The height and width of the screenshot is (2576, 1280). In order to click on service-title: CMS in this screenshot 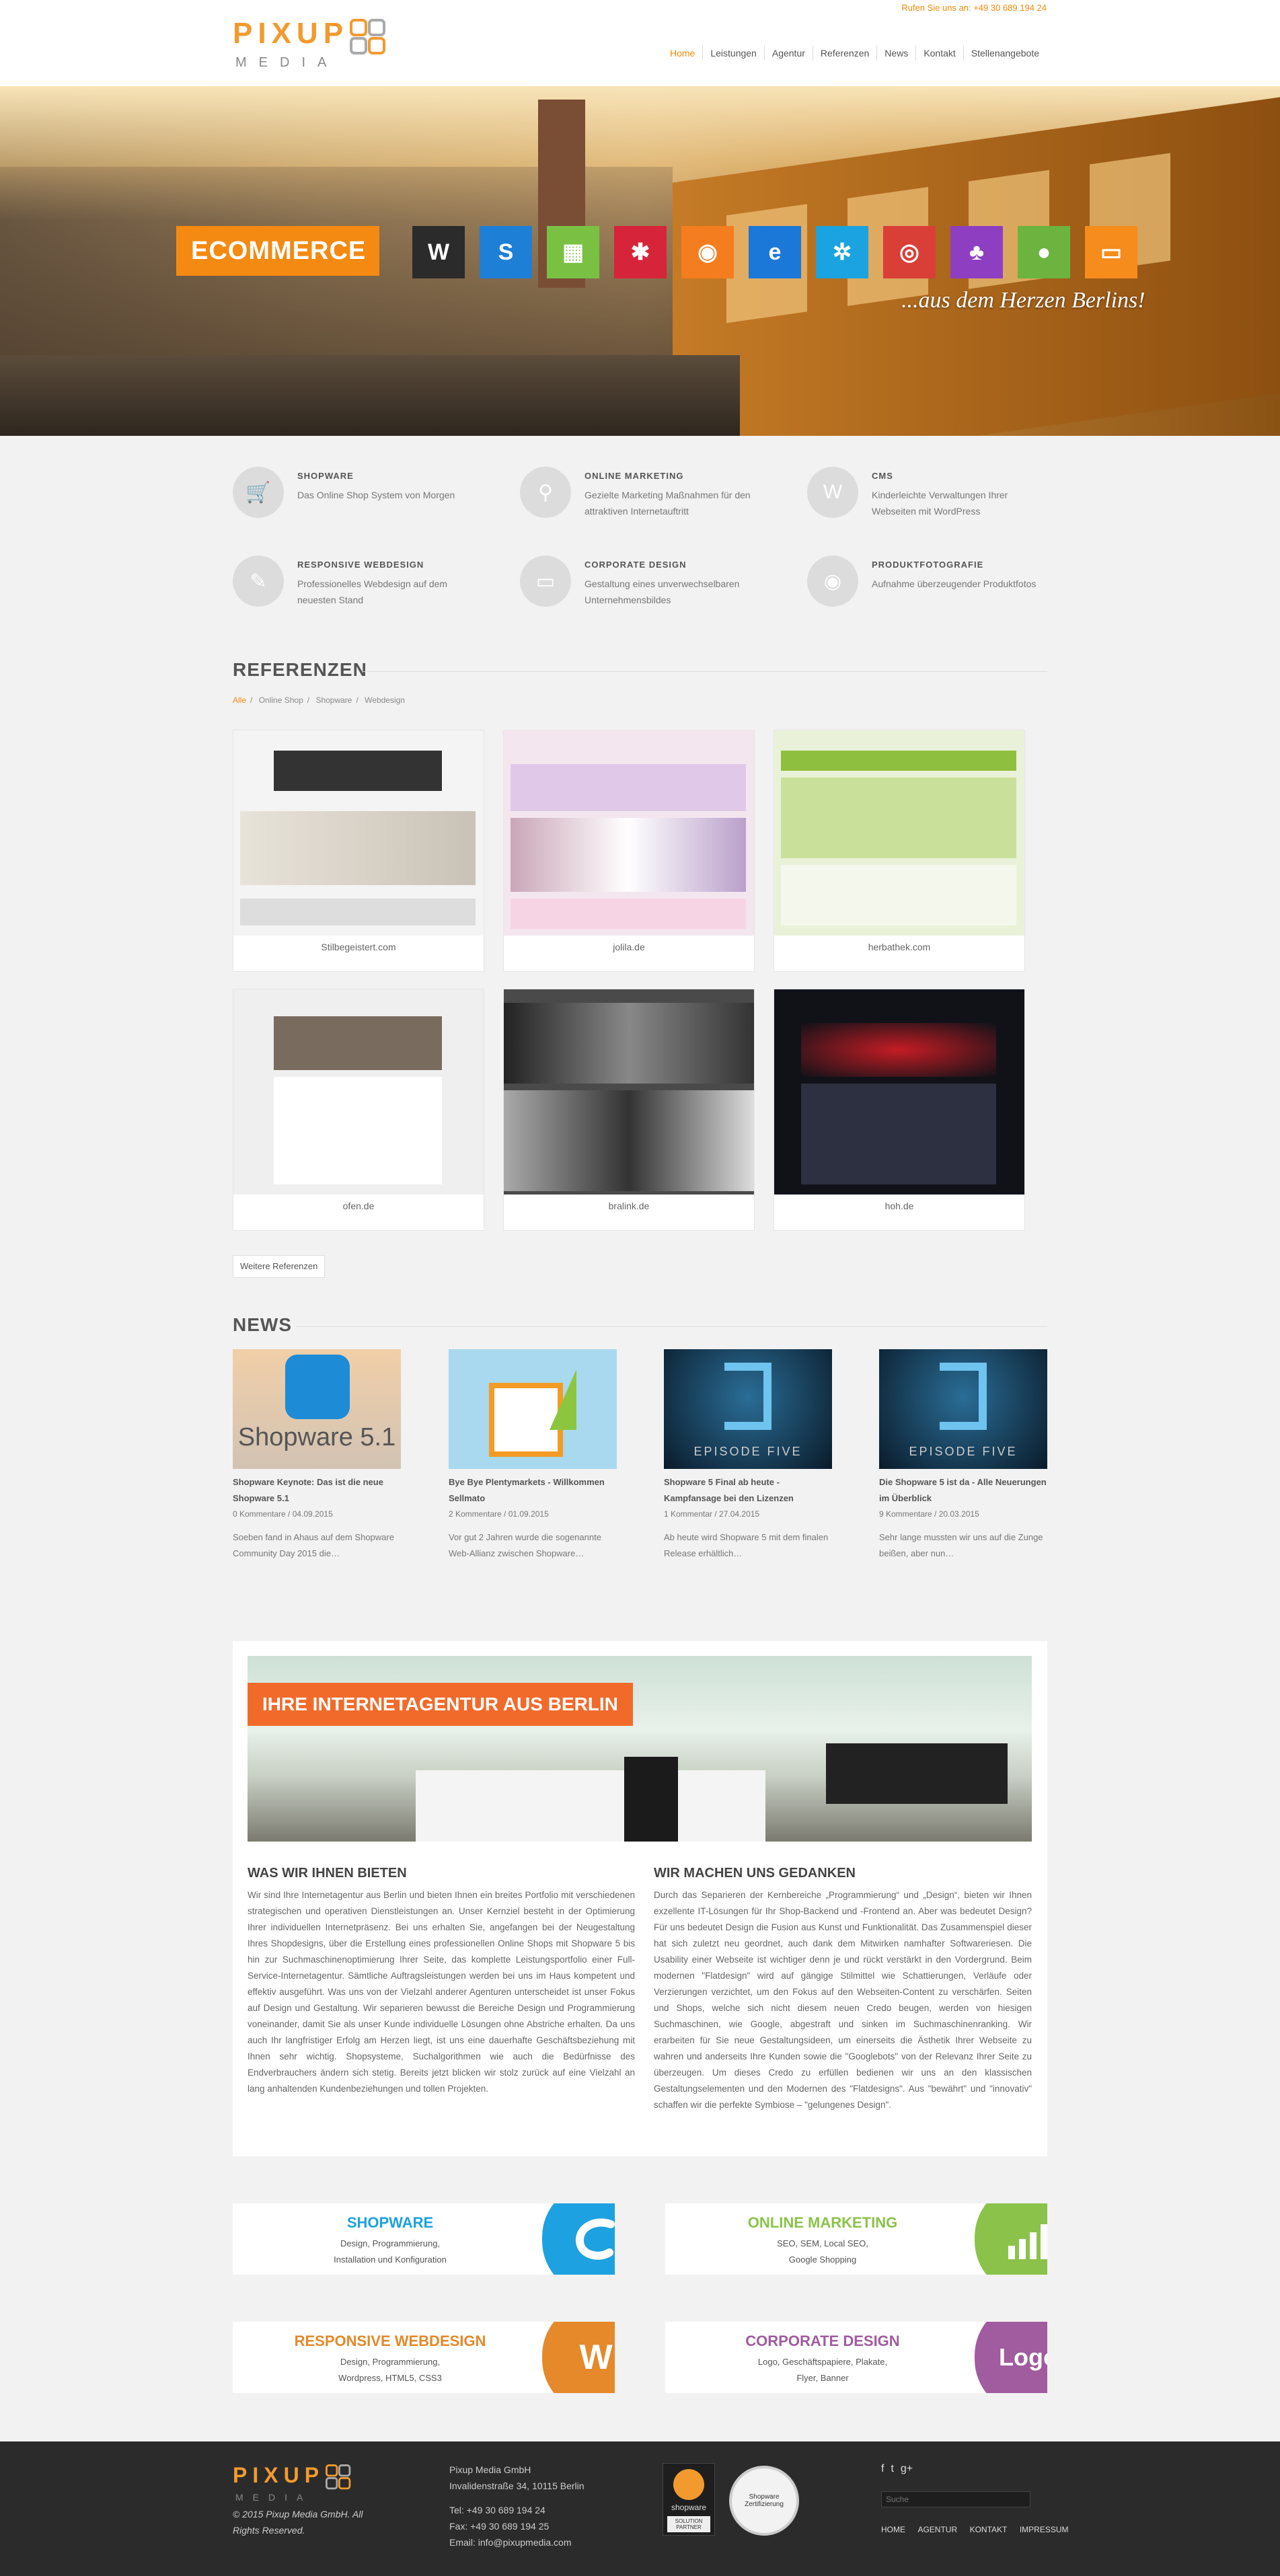, I will do `click(882, 476)`.